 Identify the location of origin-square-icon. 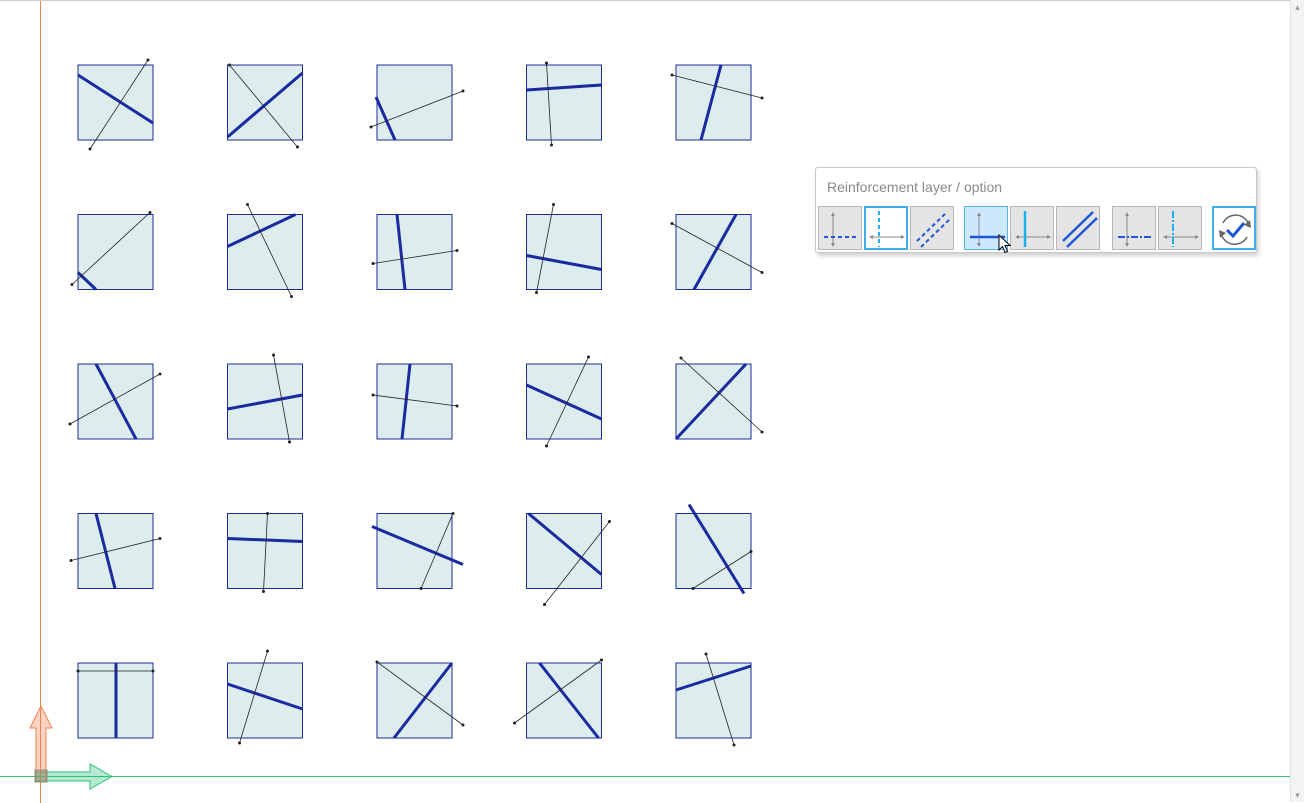
(41, 776).